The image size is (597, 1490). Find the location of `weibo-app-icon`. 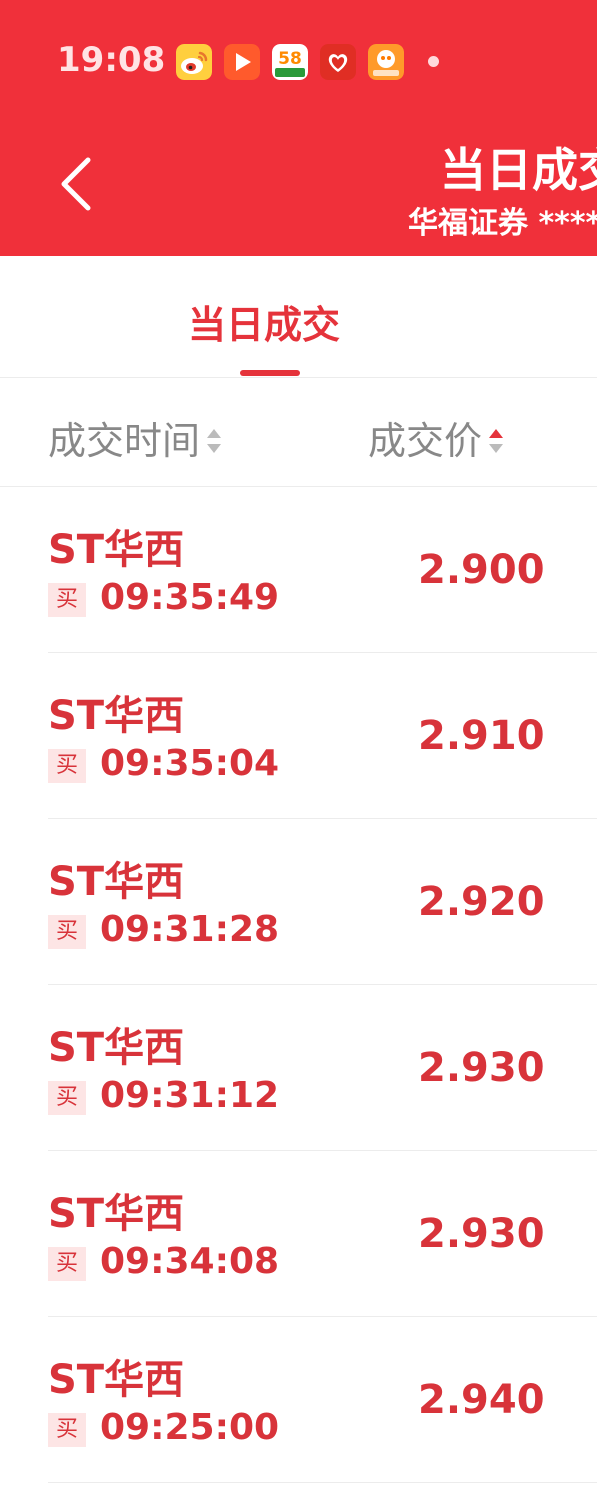

weibo-app-icon is located at coordinates (194, 62).